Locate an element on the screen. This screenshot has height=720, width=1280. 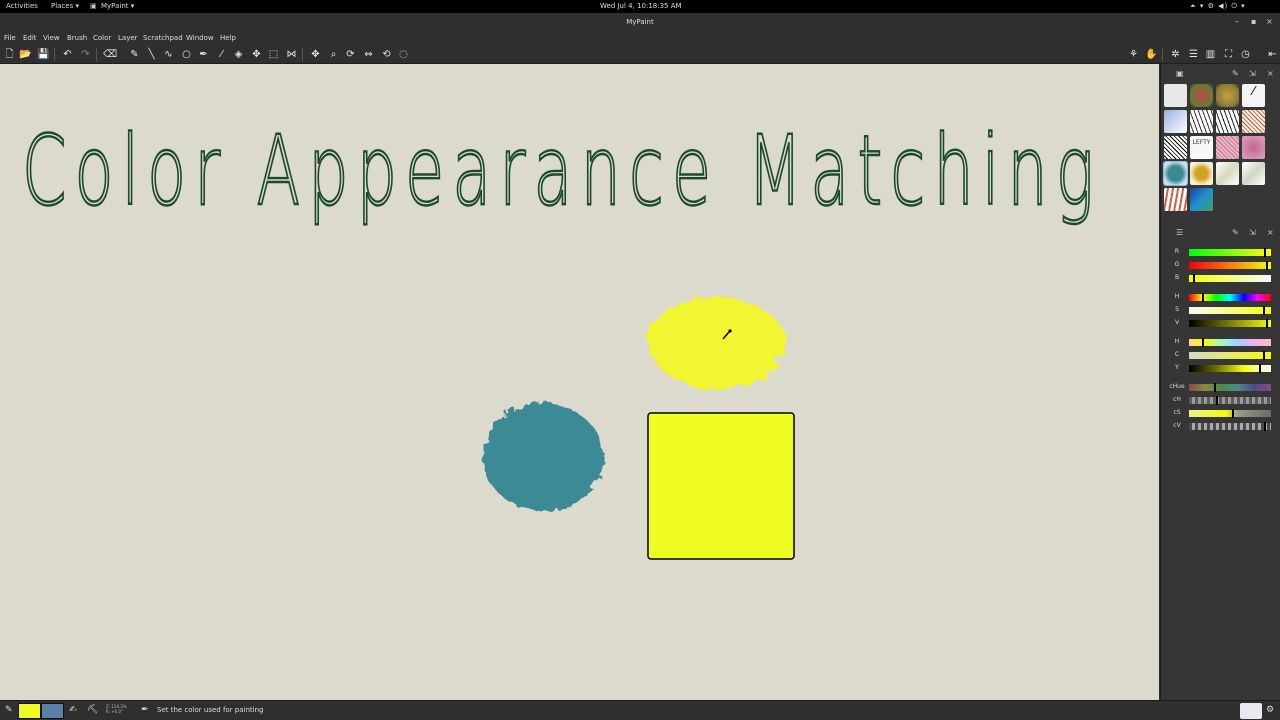
settings-icon: ✲ is located at coordinates (1175, 54).